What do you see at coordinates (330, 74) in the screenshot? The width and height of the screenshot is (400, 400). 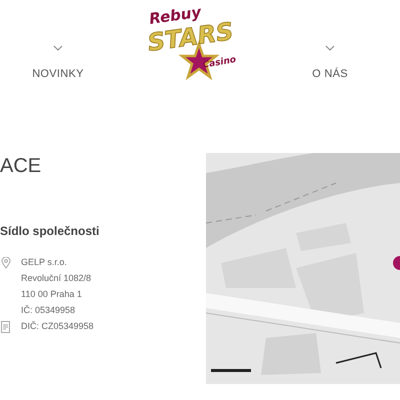 I see `nav-link: O NÁS` at bounding box center [330, 74].